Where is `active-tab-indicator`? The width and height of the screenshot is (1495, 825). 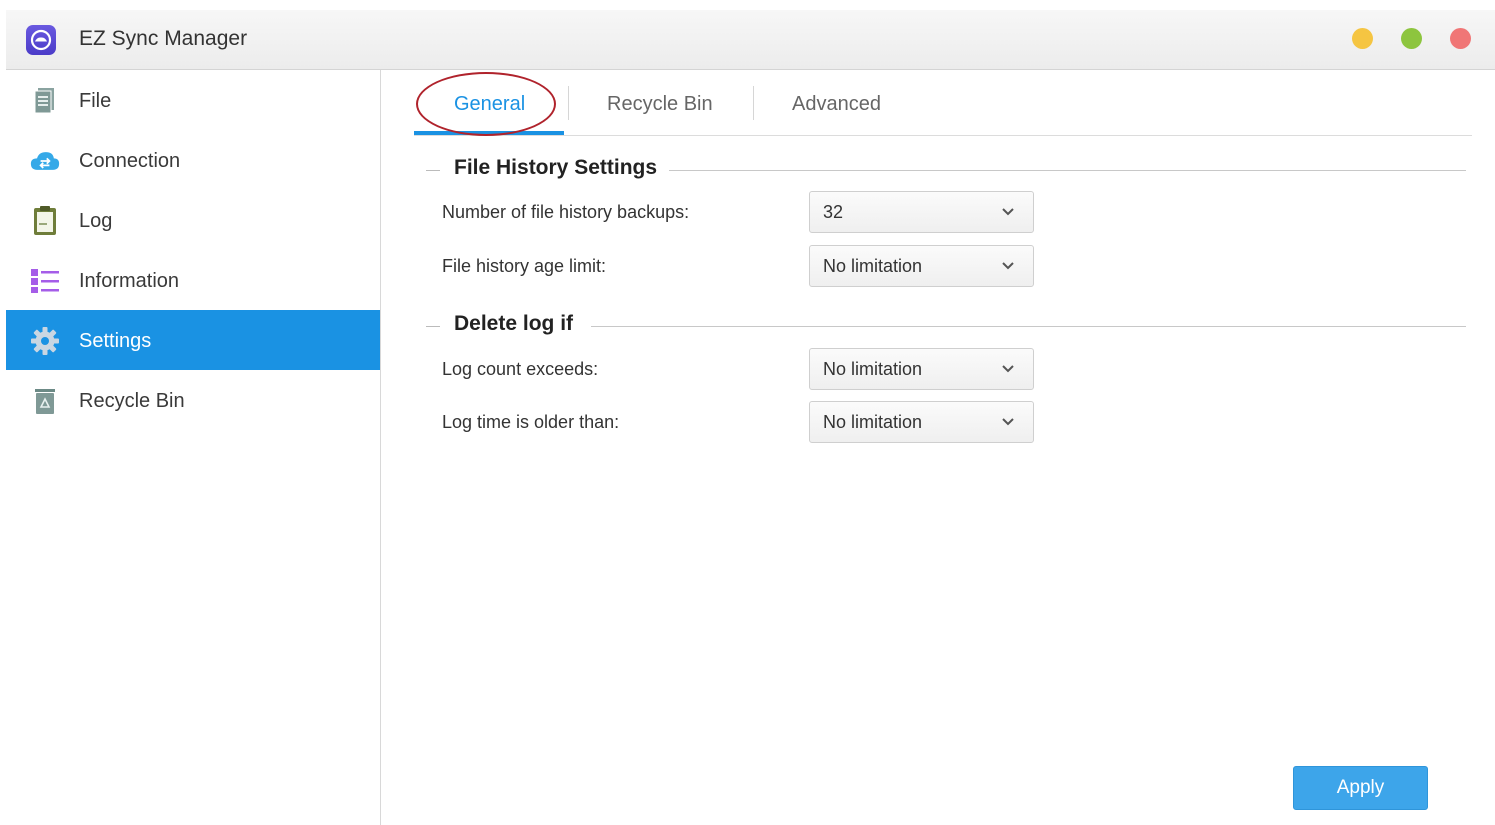 active-tab-indicator is located at coordinates (489, 133).